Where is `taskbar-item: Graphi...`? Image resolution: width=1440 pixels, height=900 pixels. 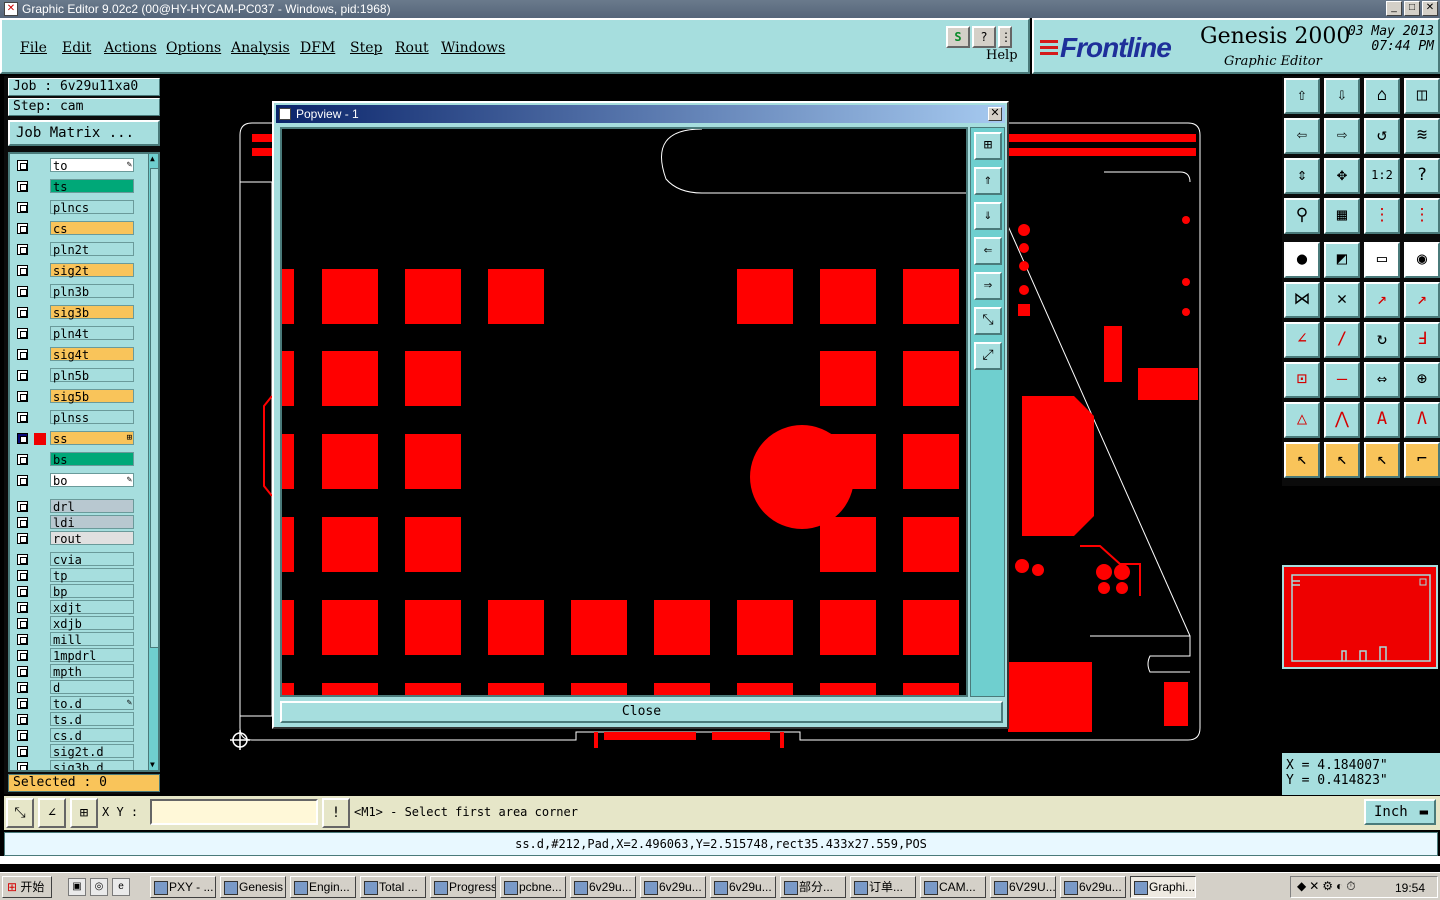
taskbar-item: Graphi... is located at coordinates (1163, 887).